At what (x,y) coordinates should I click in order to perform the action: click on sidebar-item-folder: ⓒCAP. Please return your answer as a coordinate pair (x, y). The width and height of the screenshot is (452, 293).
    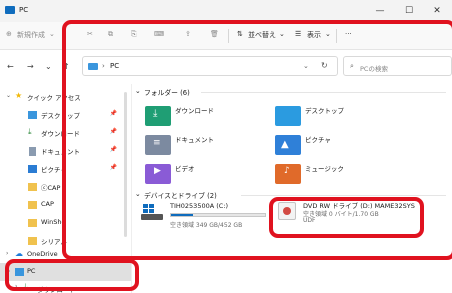
    Looking at the image, I should click on (65, 187).